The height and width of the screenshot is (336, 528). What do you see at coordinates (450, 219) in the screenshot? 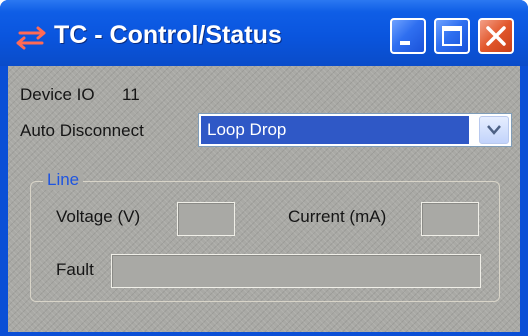
I see `current-field` at bounding box center [450, 219].